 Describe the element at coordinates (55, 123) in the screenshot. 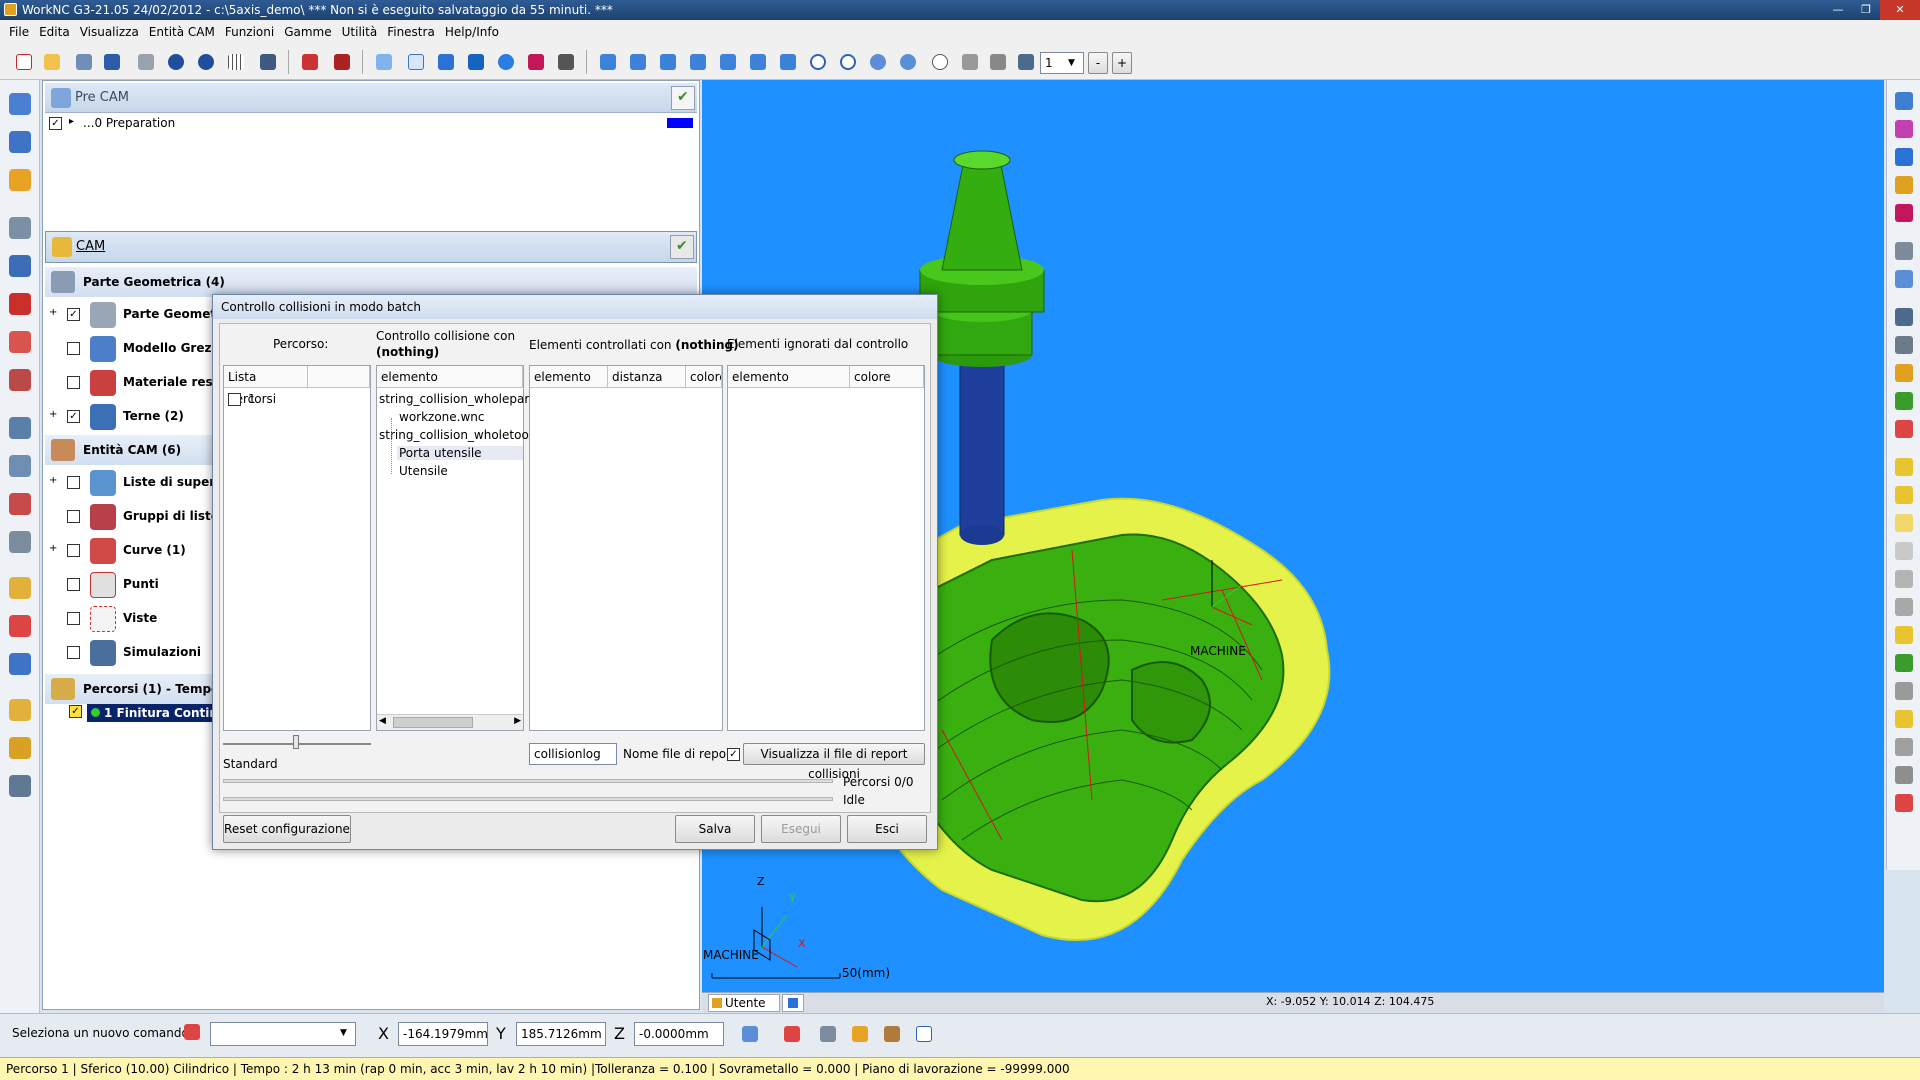

I see `preparation-checkbox: ✓` at that location.